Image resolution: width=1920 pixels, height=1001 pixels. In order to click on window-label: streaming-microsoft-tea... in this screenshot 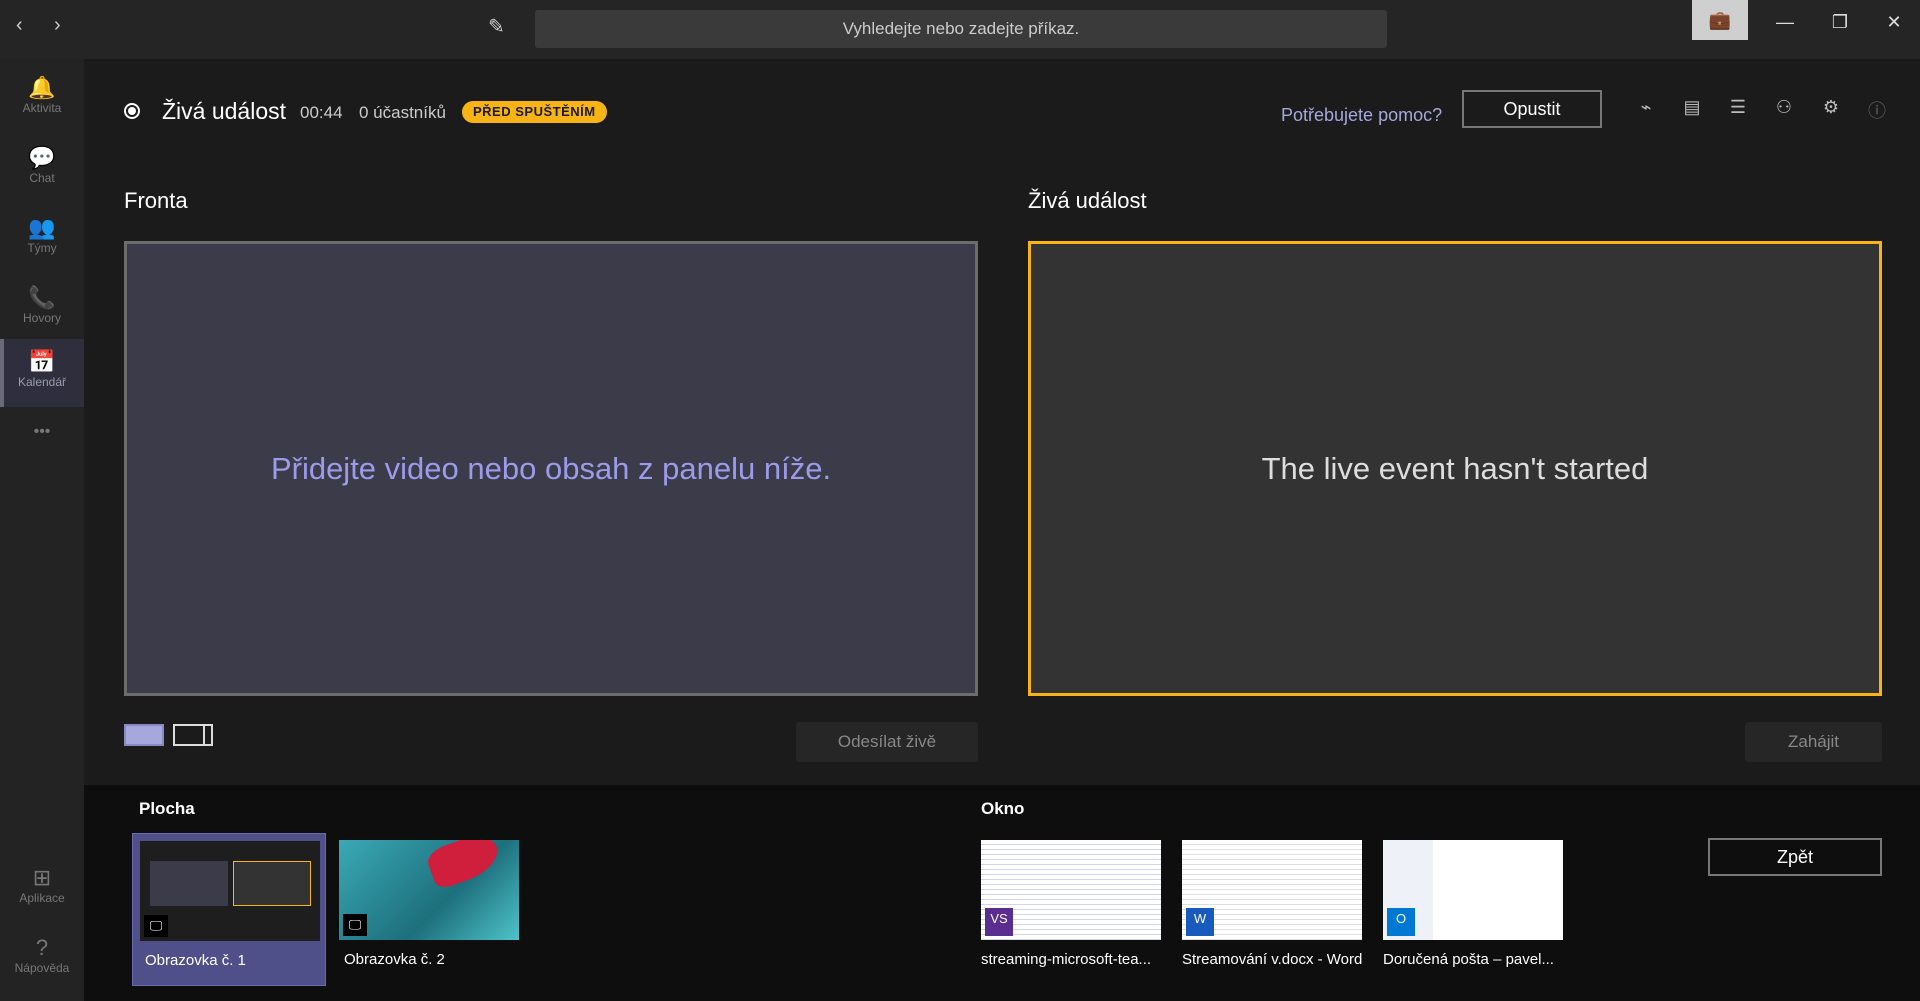, I will do `click(1066, 959)`.